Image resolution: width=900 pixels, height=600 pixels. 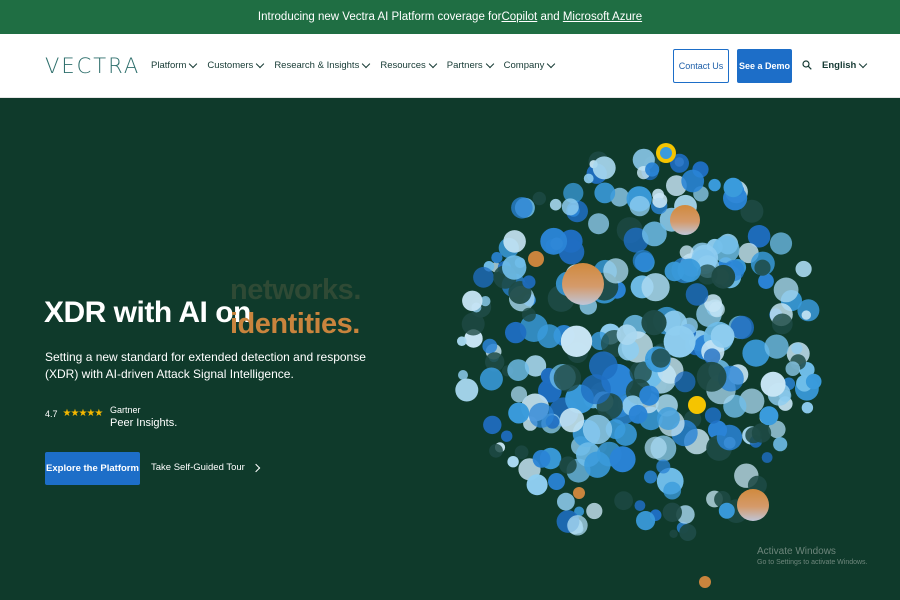 I want to click on menu-customers: Customers, so click(x=236, y=65).